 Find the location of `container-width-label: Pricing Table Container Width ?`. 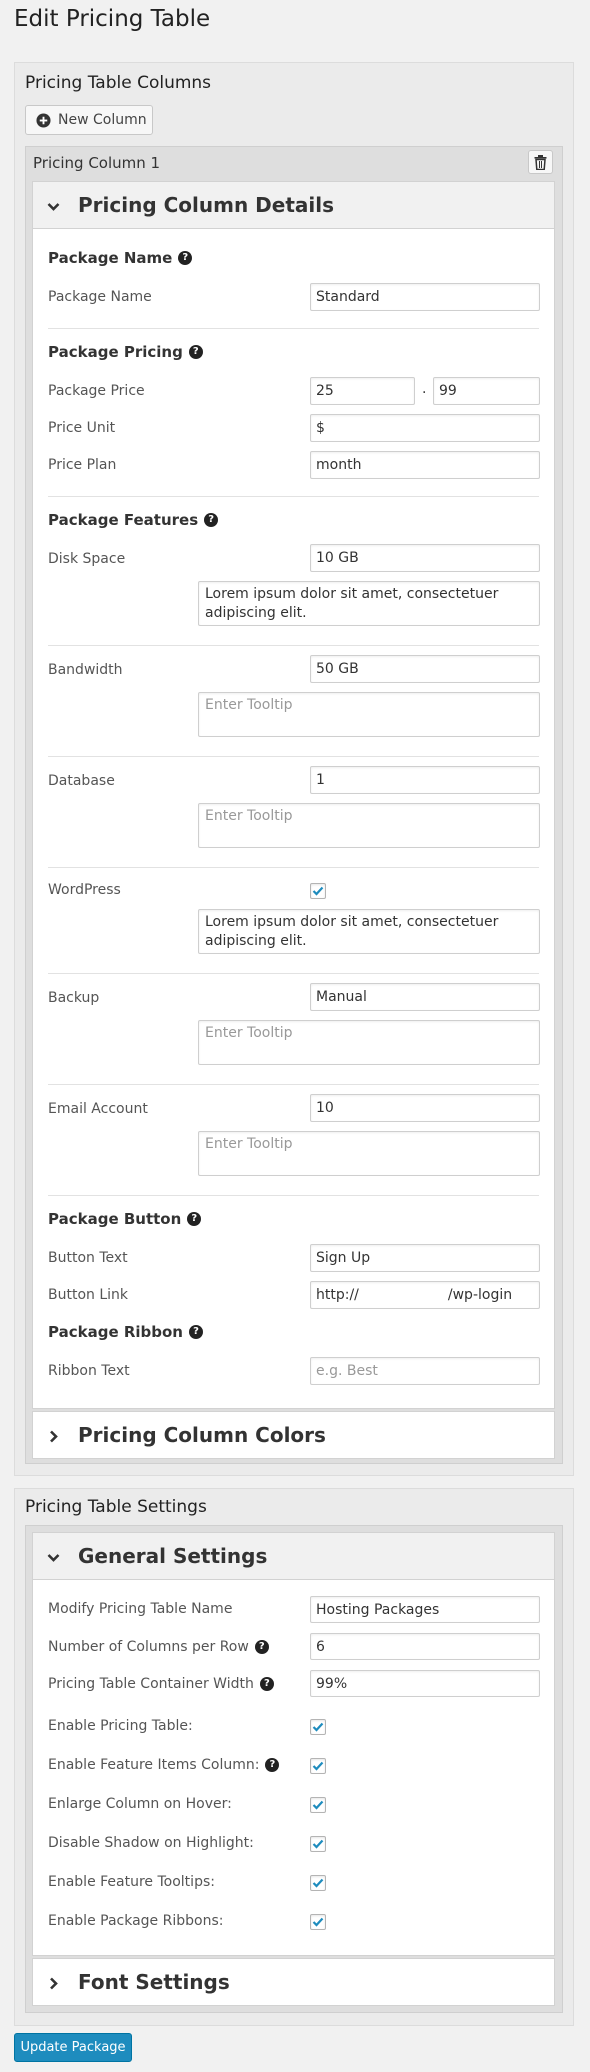

container-width-label: Pricing Table Container Width ? is located at coordinates (161, 1684).